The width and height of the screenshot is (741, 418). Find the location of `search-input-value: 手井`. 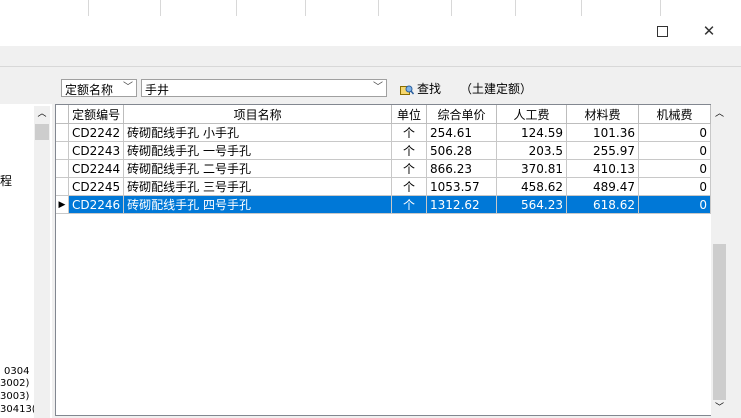

search-input-value: 手井 is located at coordinates (157, 90).